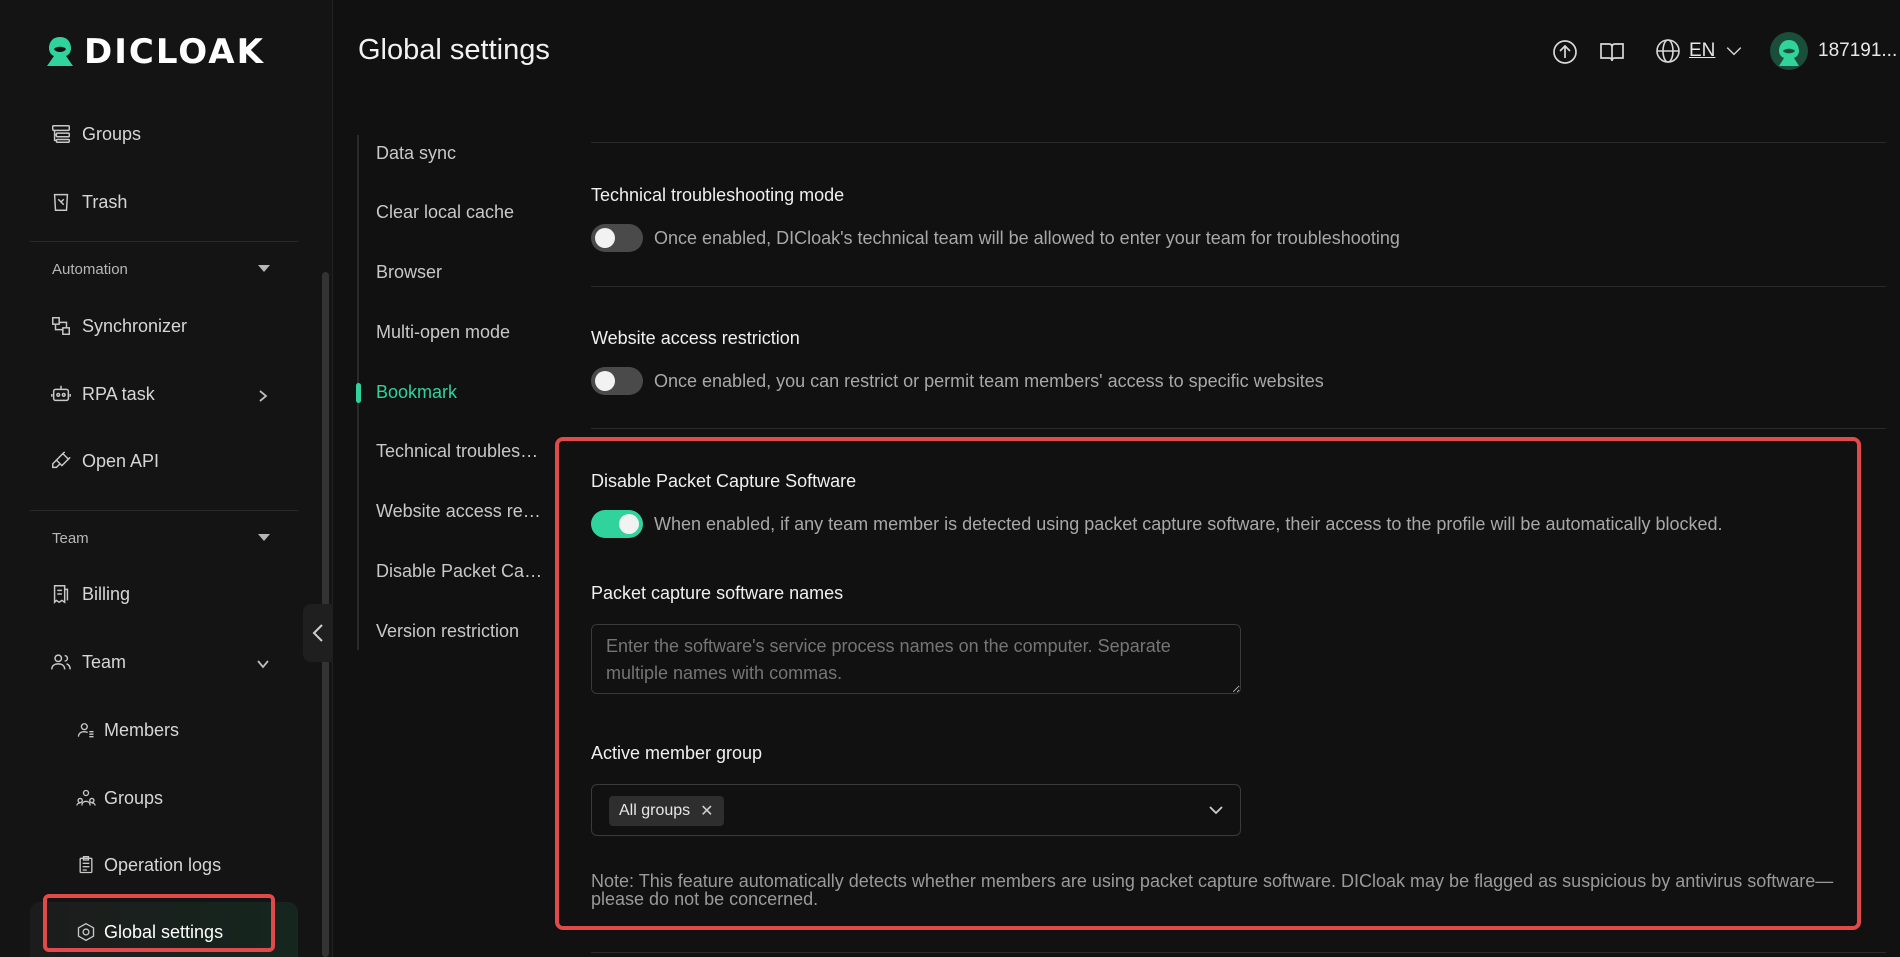 Image resolution: width=1900 pixels, height=957 pixels. What do you see at coordinates (462, 392) in the screenshot?
I see `anchor-bookmark: Bookmark` at bounding box center [462, 392].